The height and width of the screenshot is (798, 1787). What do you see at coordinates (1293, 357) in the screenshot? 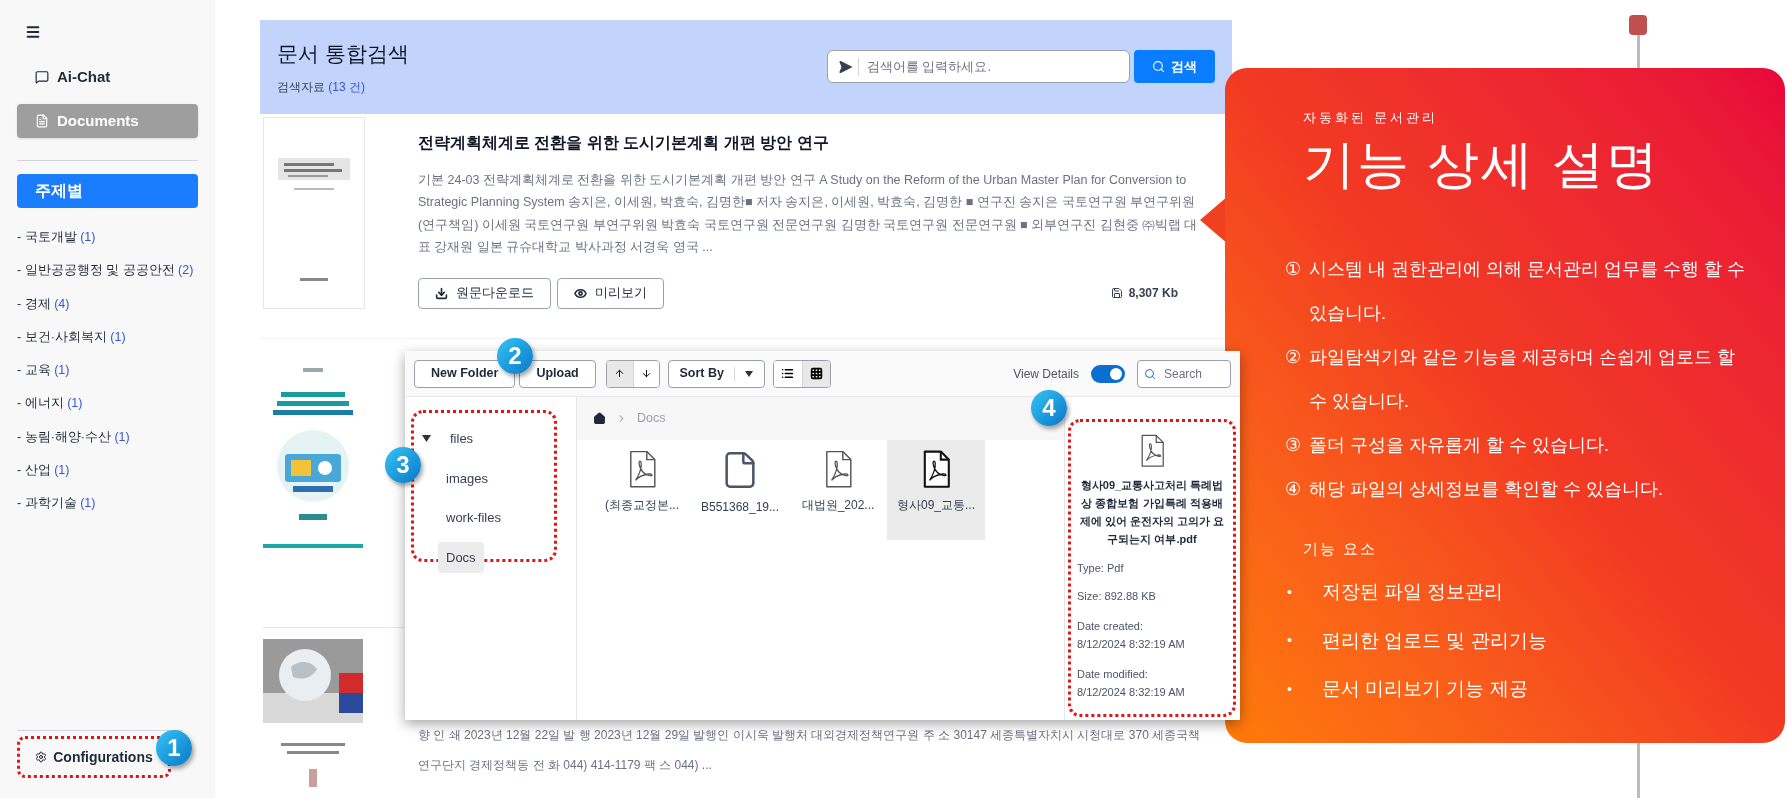
I see `step-marker: ②` at bounding box center [1293, 357].